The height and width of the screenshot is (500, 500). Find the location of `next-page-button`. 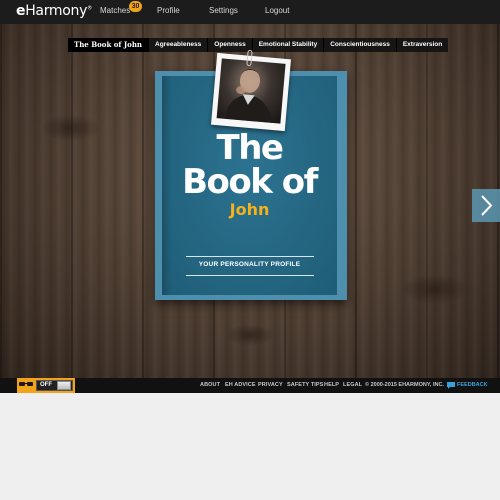

next-page-button is located at coordinates (486, 205).